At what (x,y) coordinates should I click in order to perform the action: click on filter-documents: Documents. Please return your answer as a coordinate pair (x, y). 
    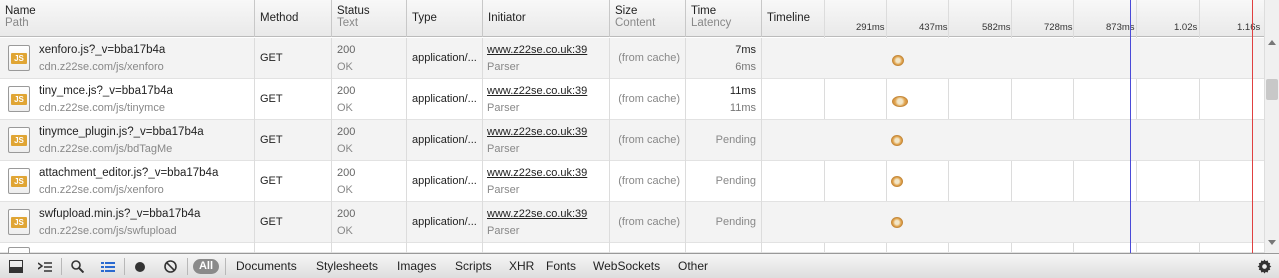
    Looking at the image, I should click on (266, 266).